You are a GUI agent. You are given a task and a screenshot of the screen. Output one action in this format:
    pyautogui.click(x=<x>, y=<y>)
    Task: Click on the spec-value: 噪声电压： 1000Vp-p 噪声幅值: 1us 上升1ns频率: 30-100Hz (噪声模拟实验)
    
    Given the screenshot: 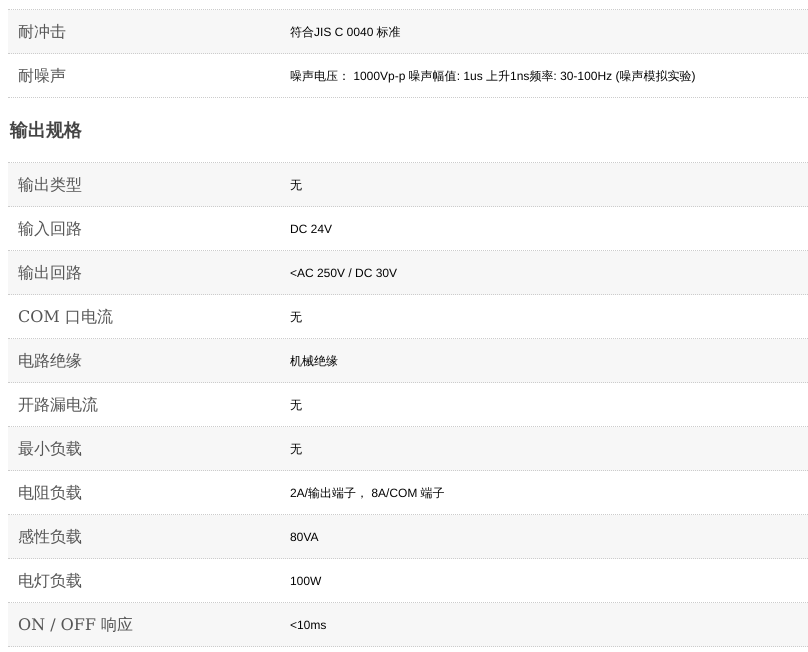 What is the action you would take?
    pyautogui.click(x=493, y=76)
    